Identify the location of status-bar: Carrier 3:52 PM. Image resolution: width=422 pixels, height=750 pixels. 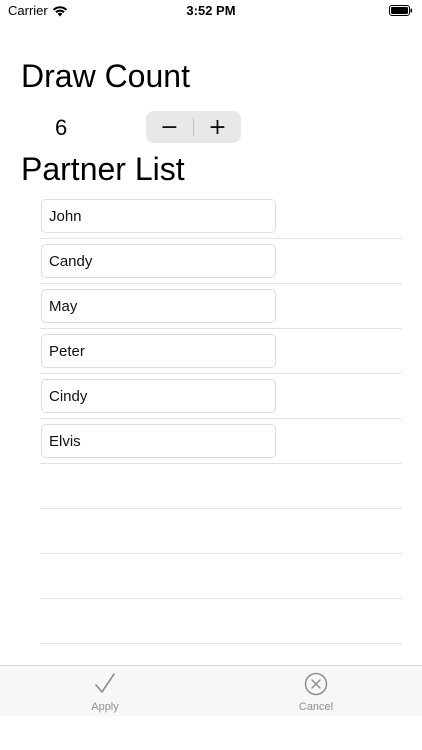
(211, 12).